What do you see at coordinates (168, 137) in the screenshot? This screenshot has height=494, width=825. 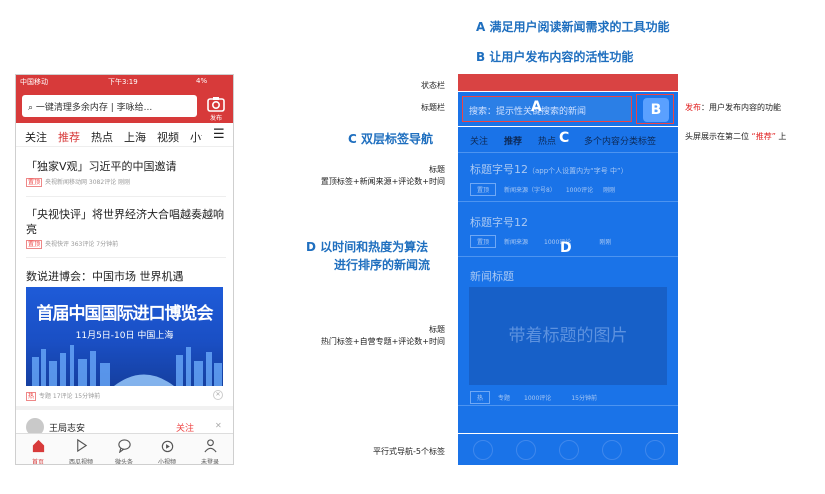 I see `tab-video: 视频` at bounding box center [168, 137].